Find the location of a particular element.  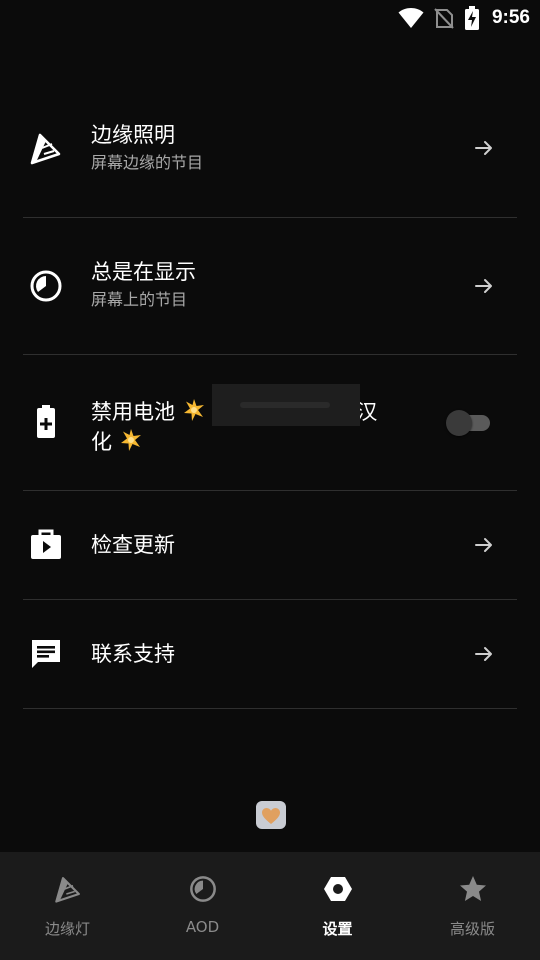

battery-plus-icon is located at coordinates (46, 422).